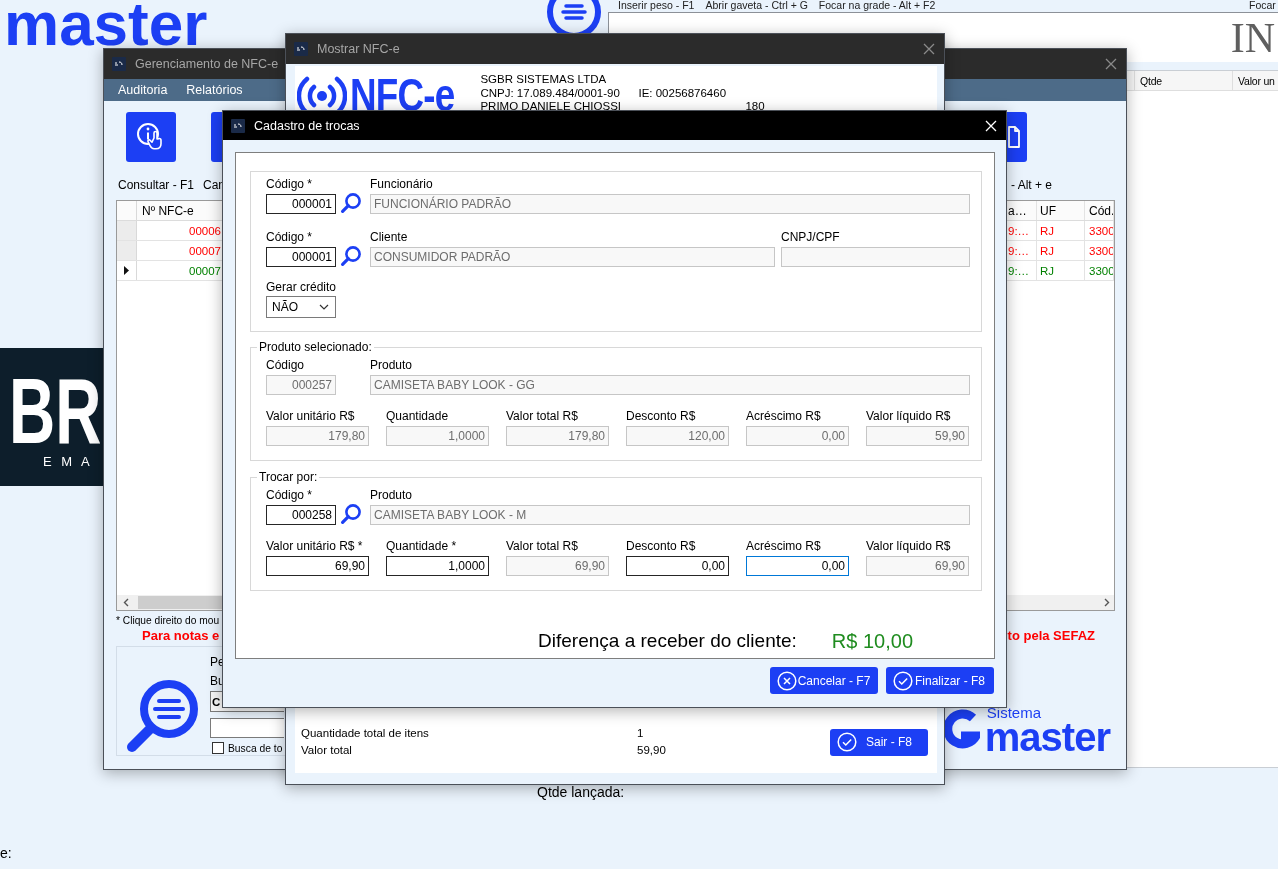 This screenshot has height=869, width=1278. What do you see at coordinates (683, 93) in the screenshot?
I see `company-ie: IE: 00256876460` at bounding box center [683, 93].